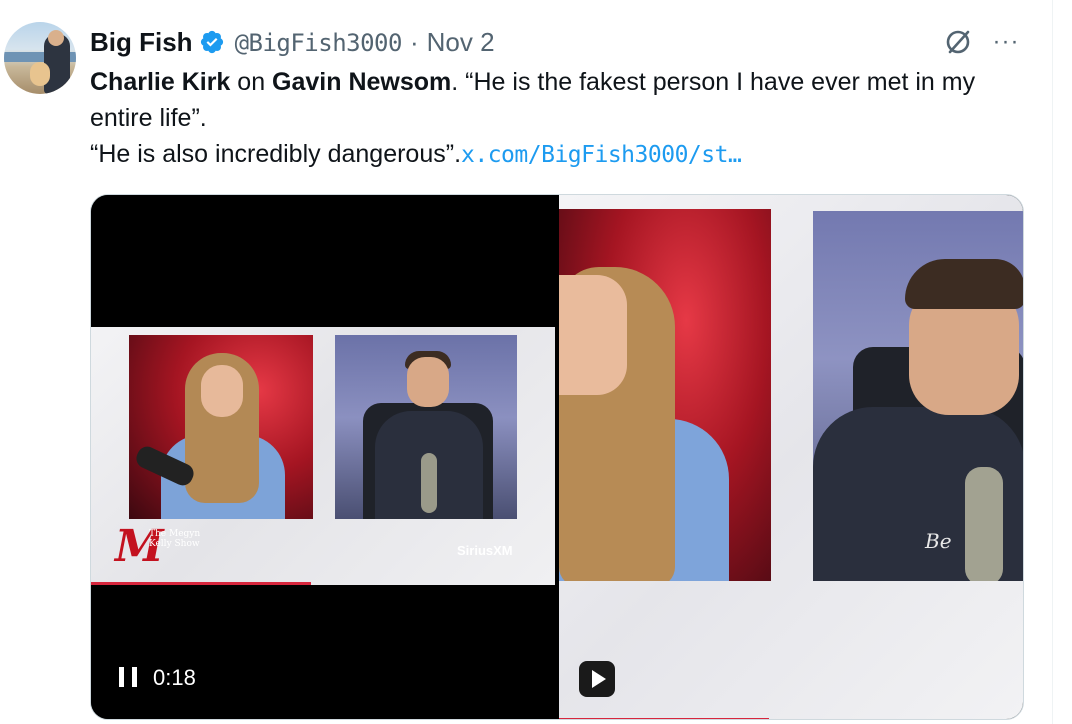 Image resolution: width=1072 pixels, height=724 pixels. Describe the element at coordinates (664, 718) in the screenshot. I see `progress-accent-line` at that location.